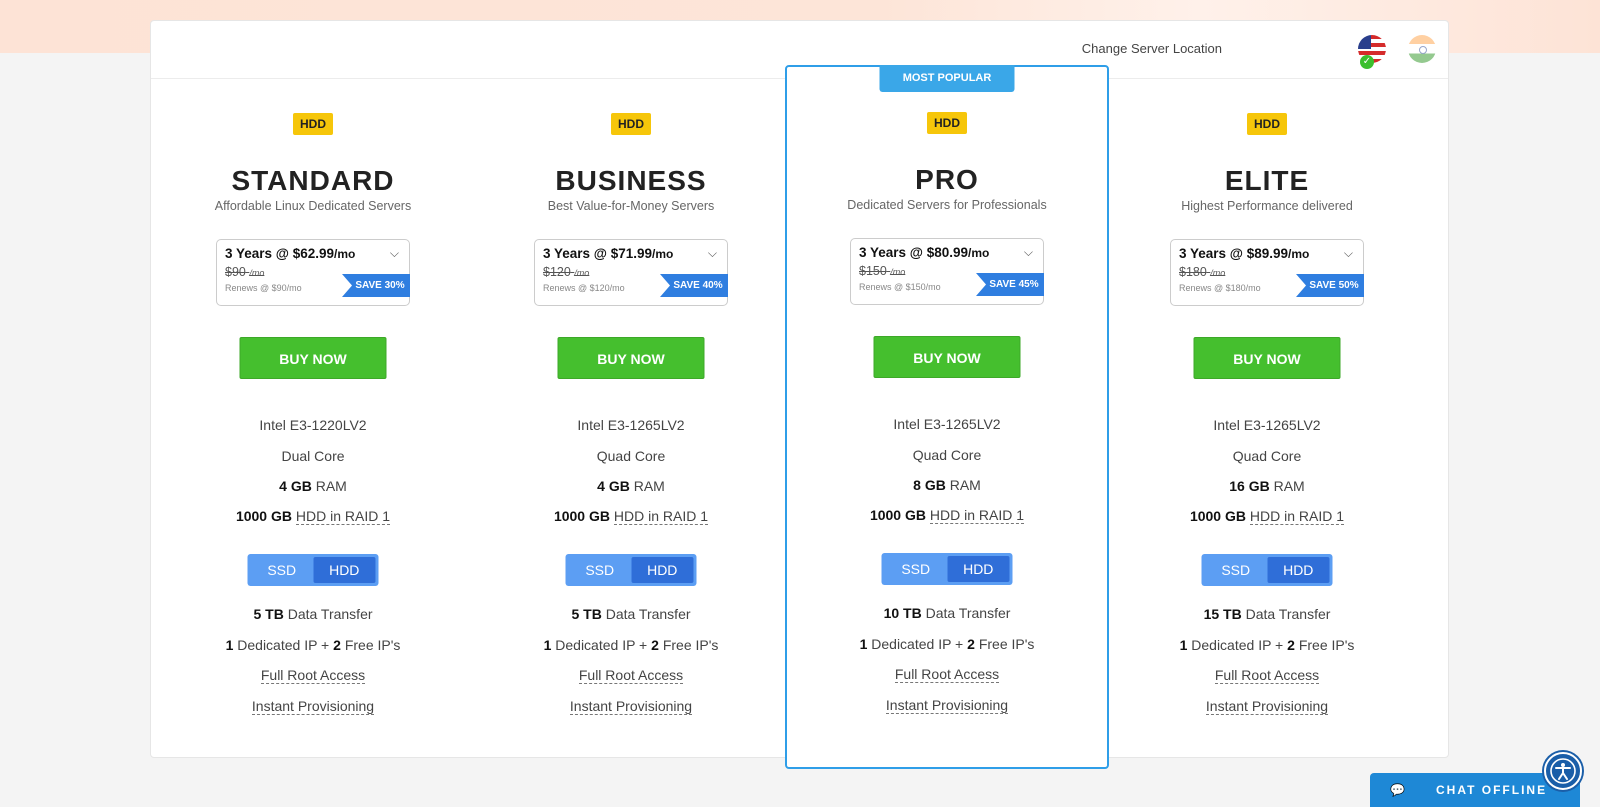 Image resolution: width=1600 pixels, height=807 pixels. I want to click on chat-bubble-icon: 💬, so click(1397, 790).